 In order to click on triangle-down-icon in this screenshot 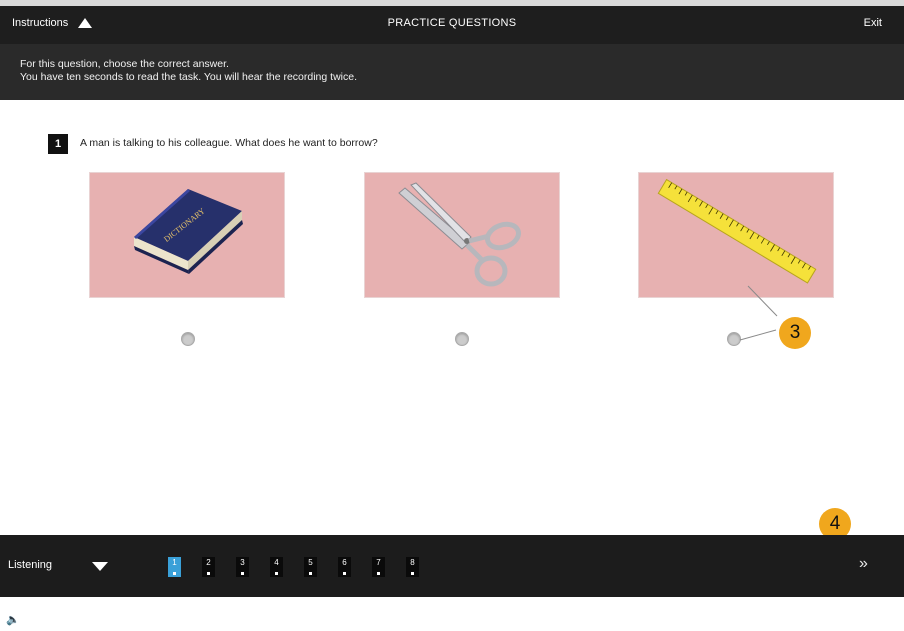, I will do `click(100, 566)`.